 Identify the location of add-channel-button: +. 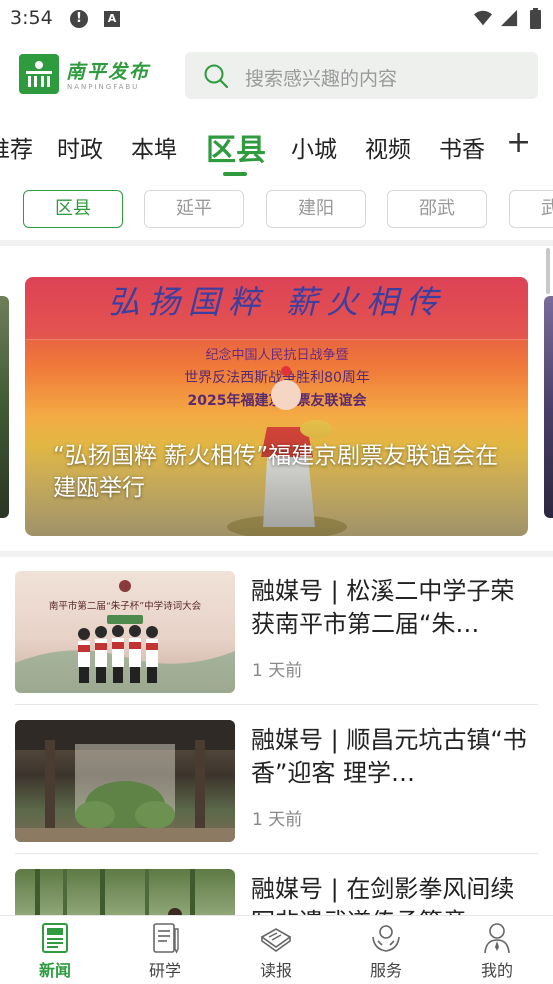
(518, 143).